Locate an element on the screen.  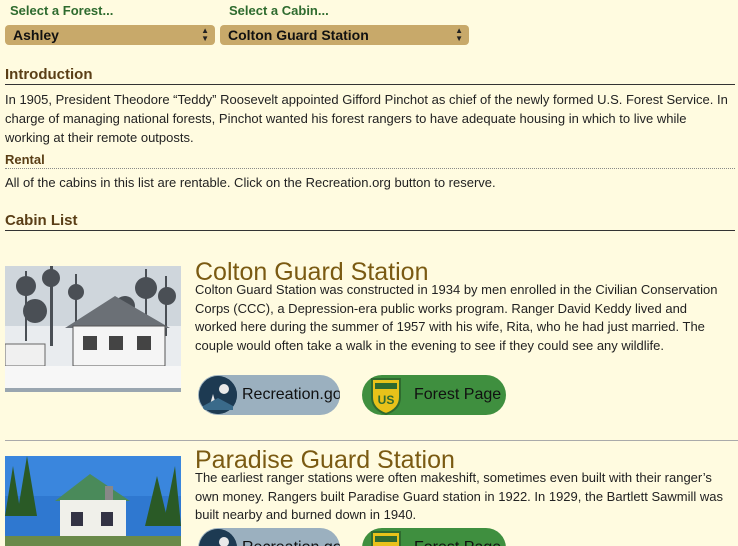
introduction-heading: Introduction is located at coordinates (370, 75).